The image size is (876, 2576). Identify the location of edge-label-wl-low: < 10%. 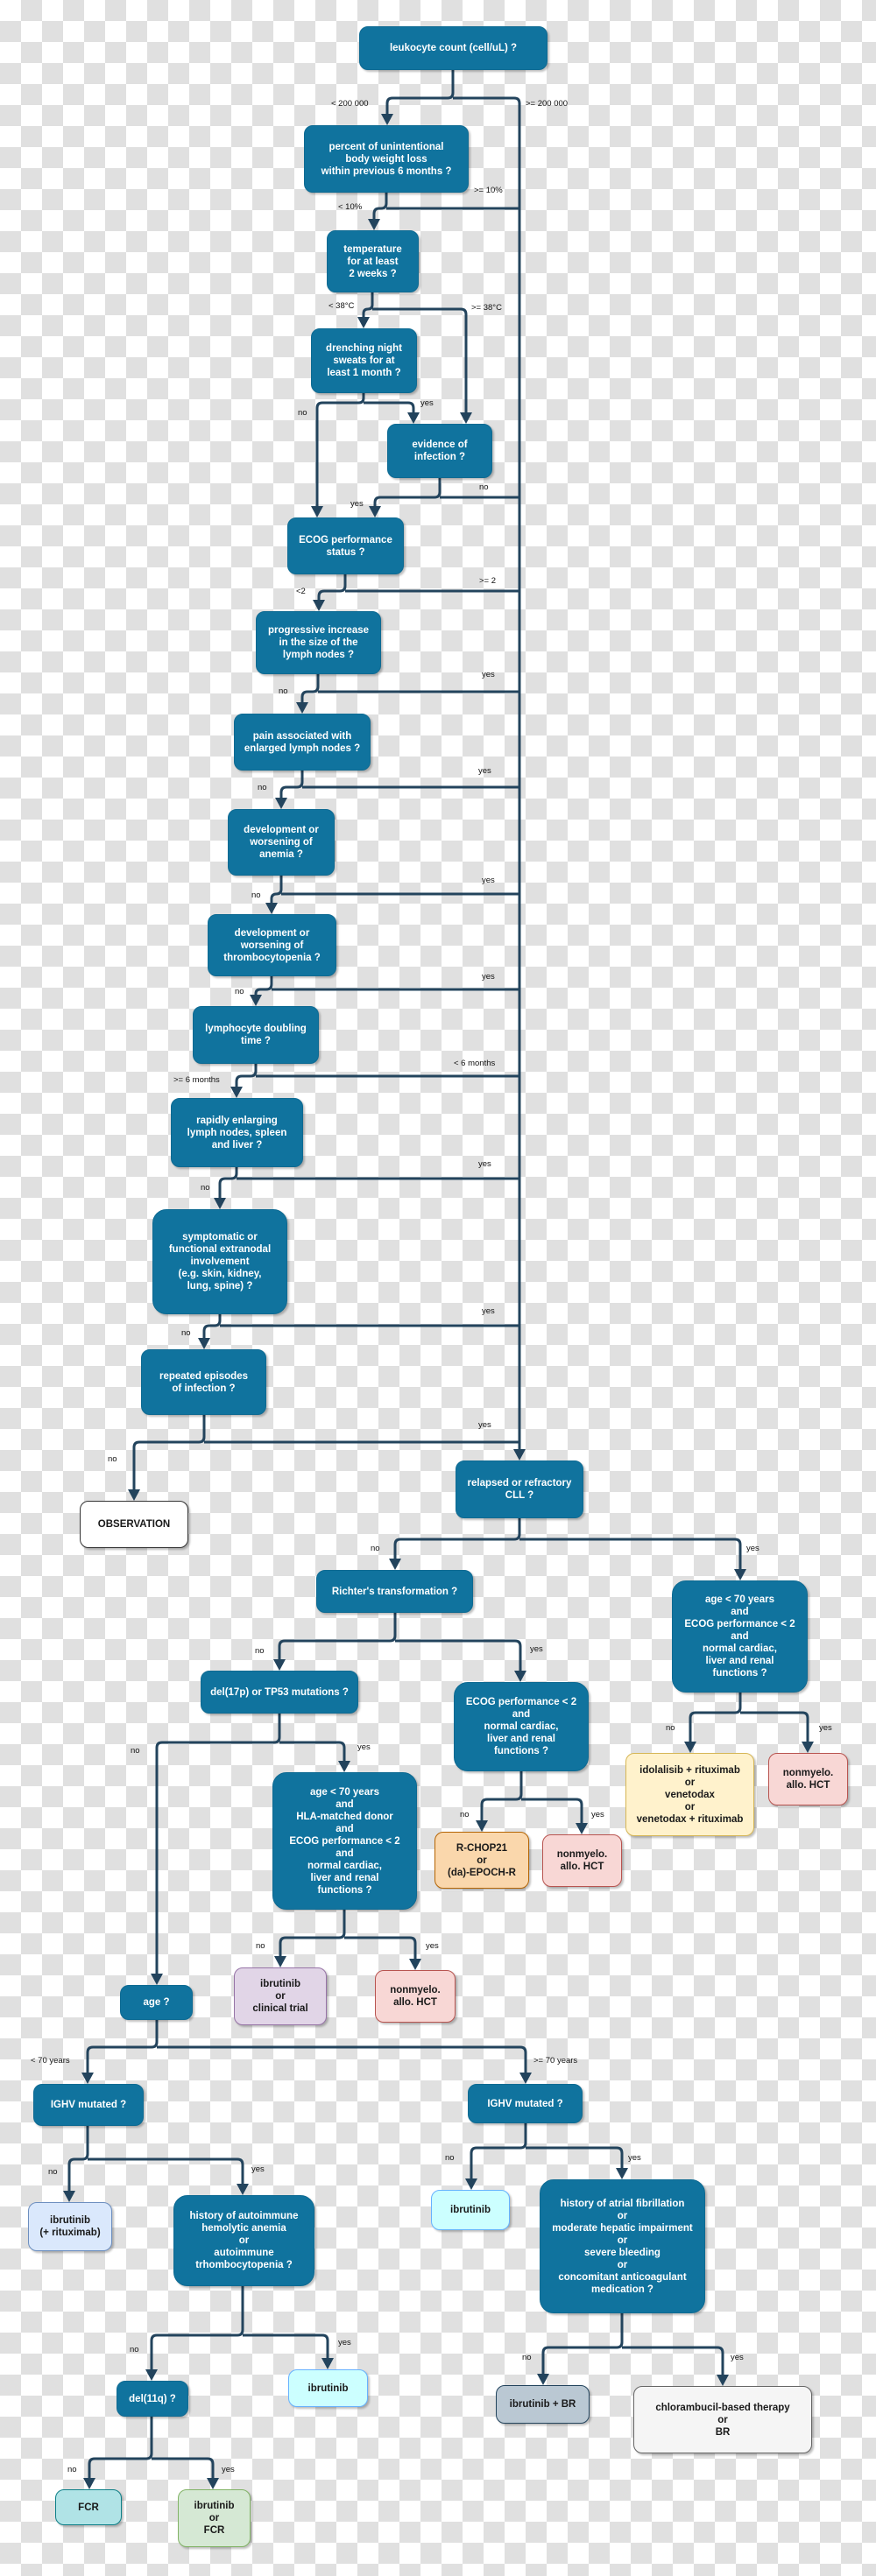
(351, 207).